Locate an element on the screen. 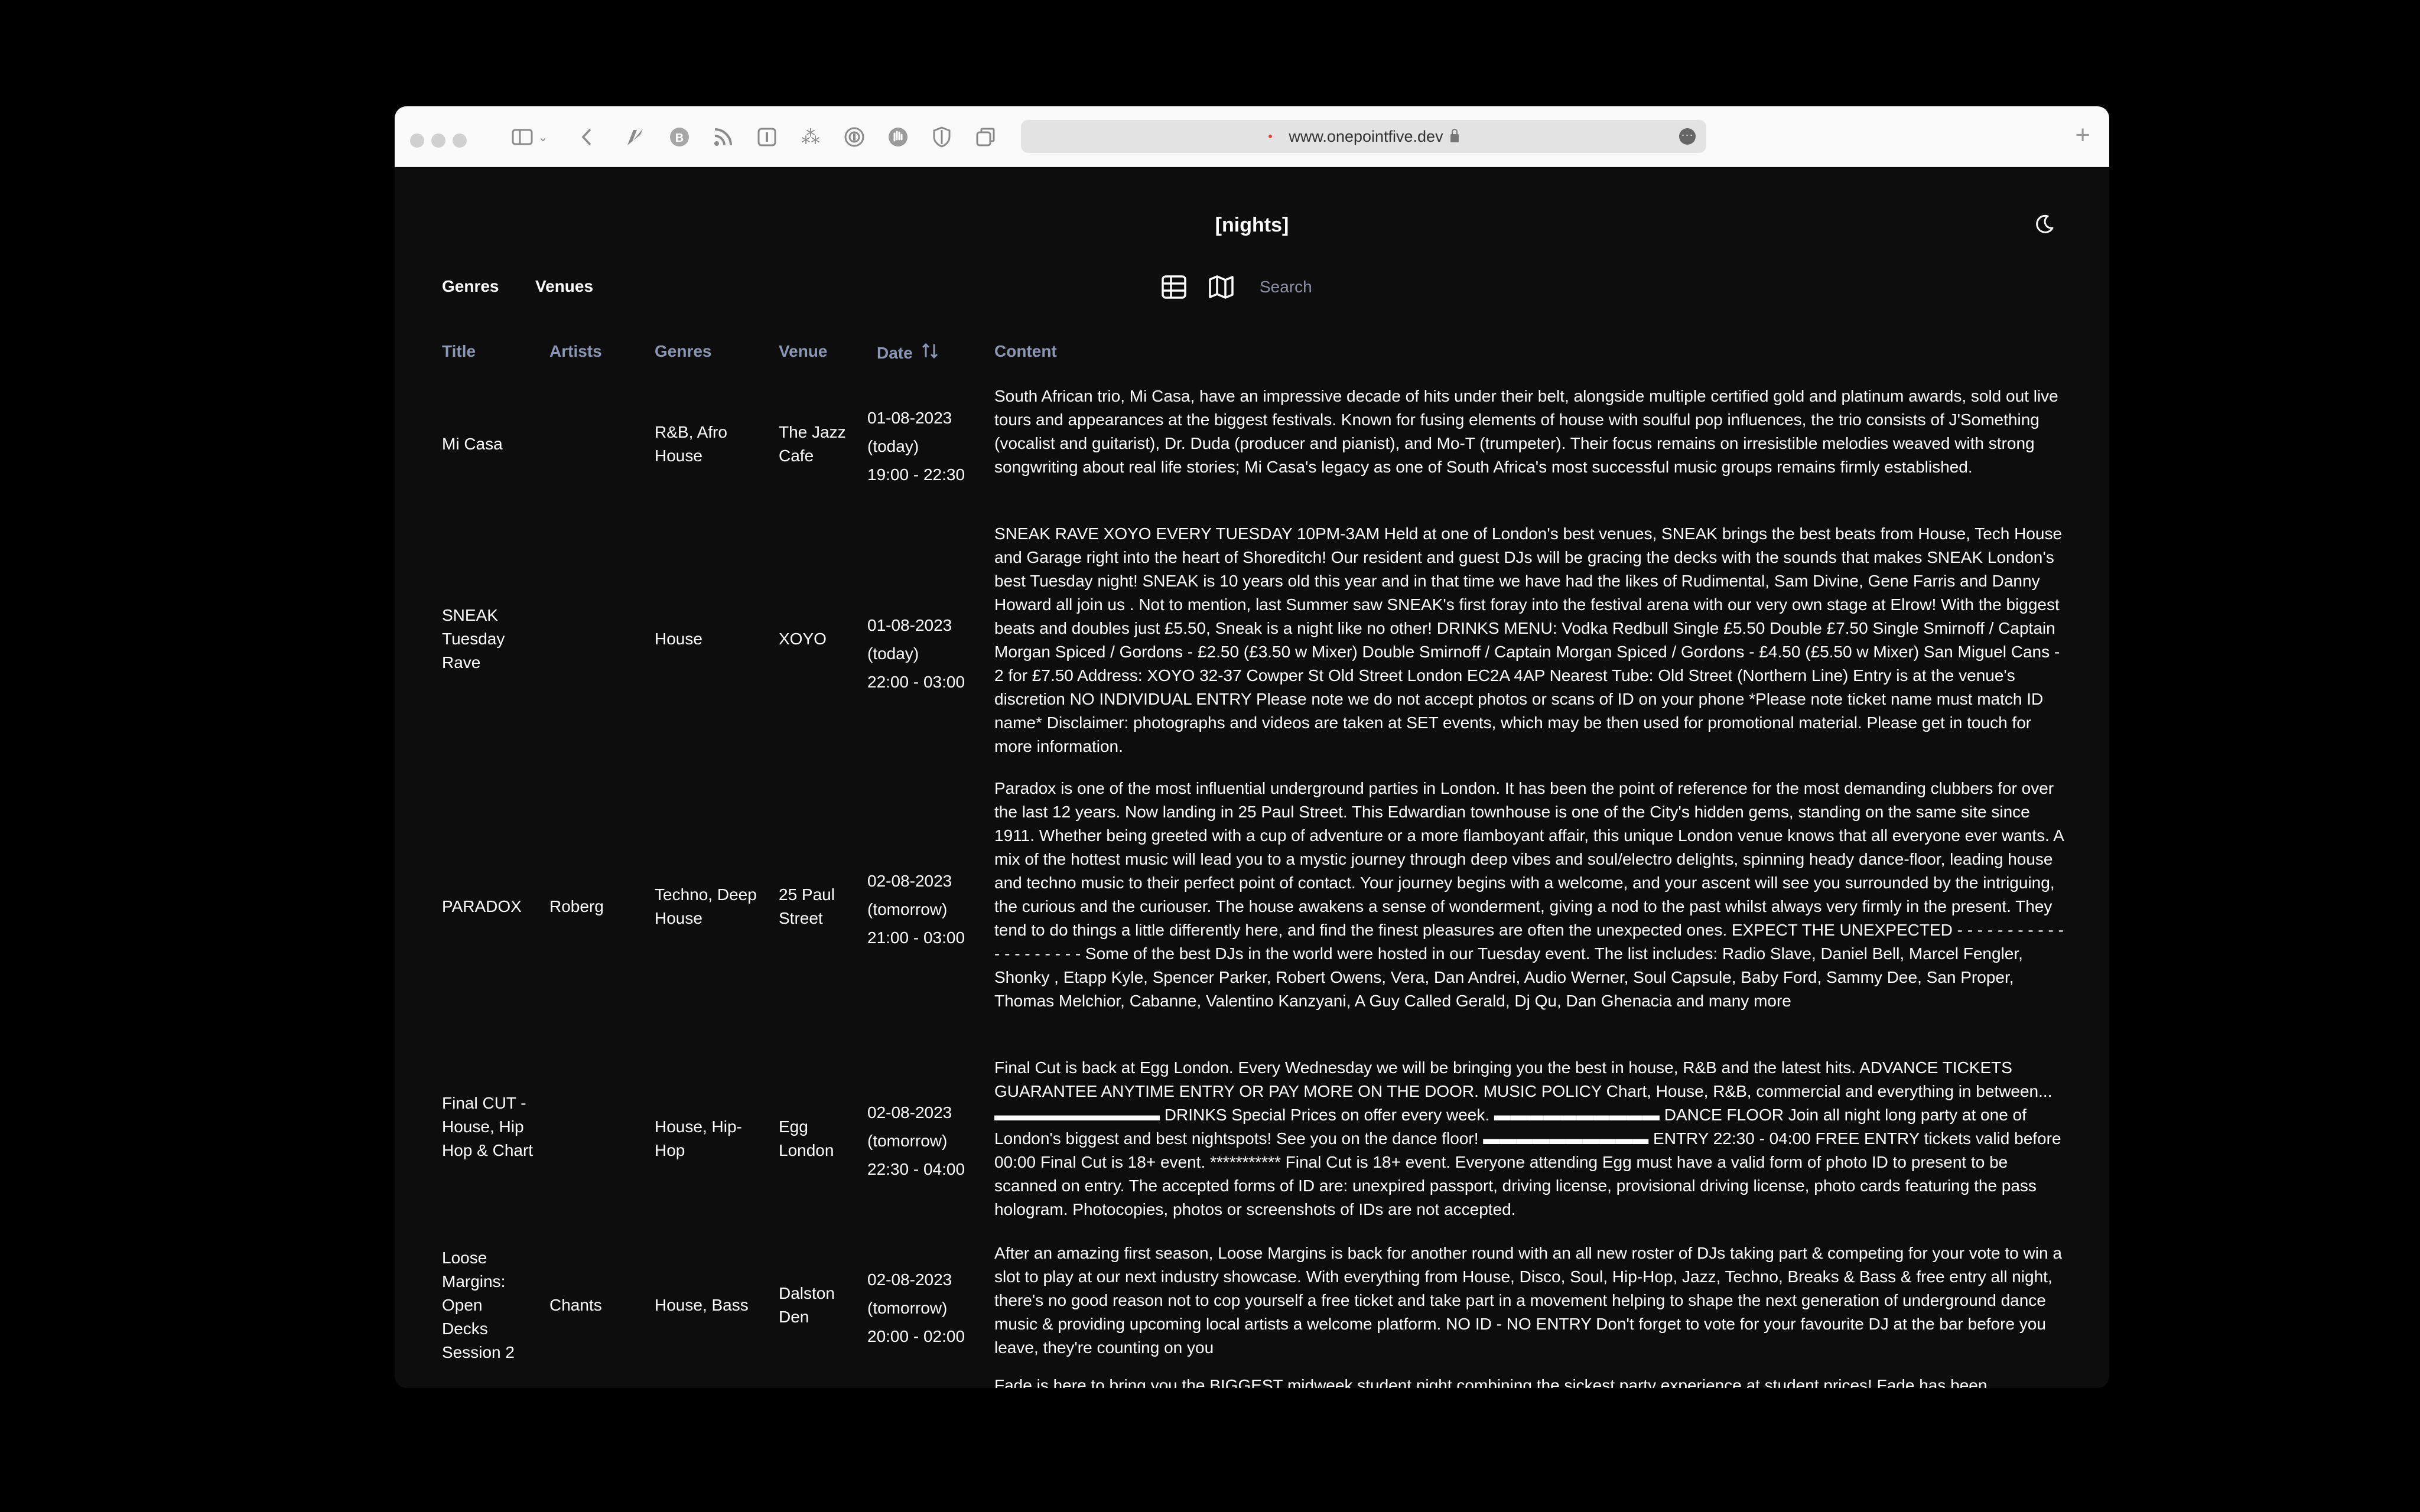 Image resolution: width=2420 pixels, height=1512 pixels. page-title: [nights] is located at coordinates (1252, 225).